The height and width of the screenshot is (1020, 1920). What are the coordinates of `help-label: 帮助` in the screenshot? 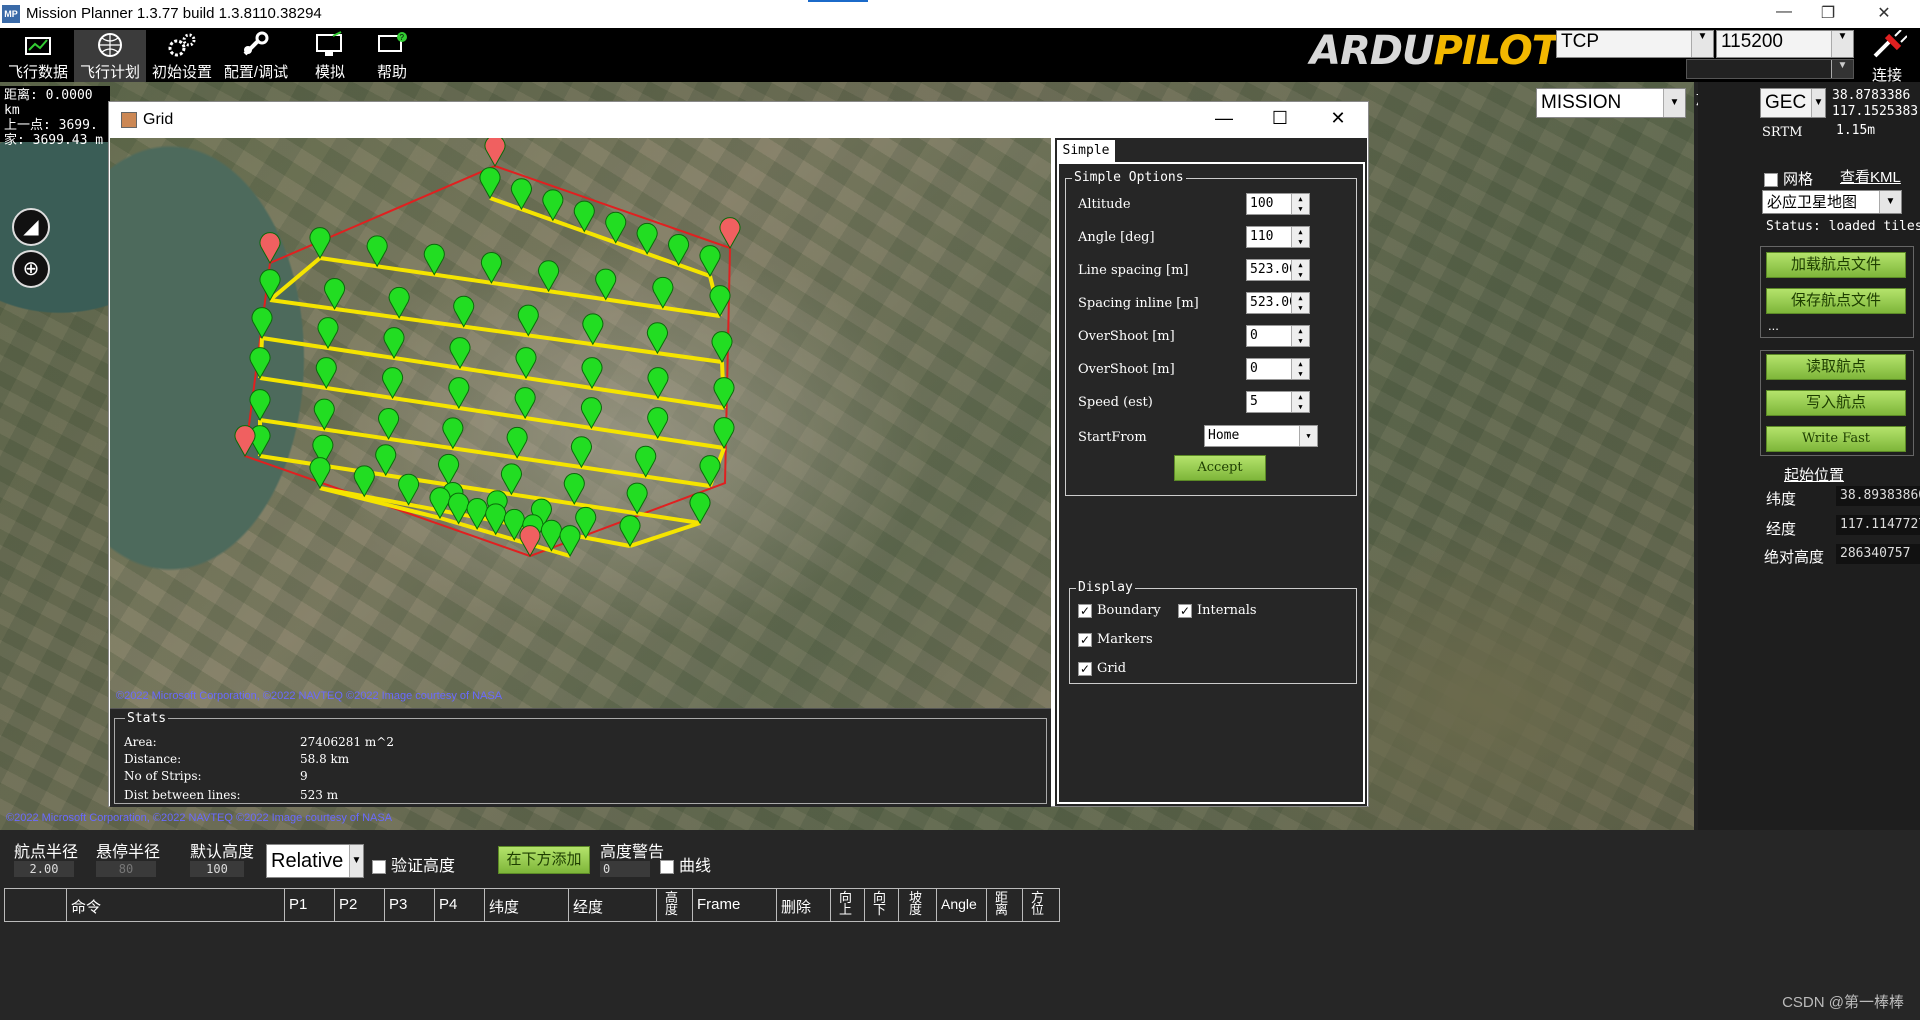 It's located at (391, 72).